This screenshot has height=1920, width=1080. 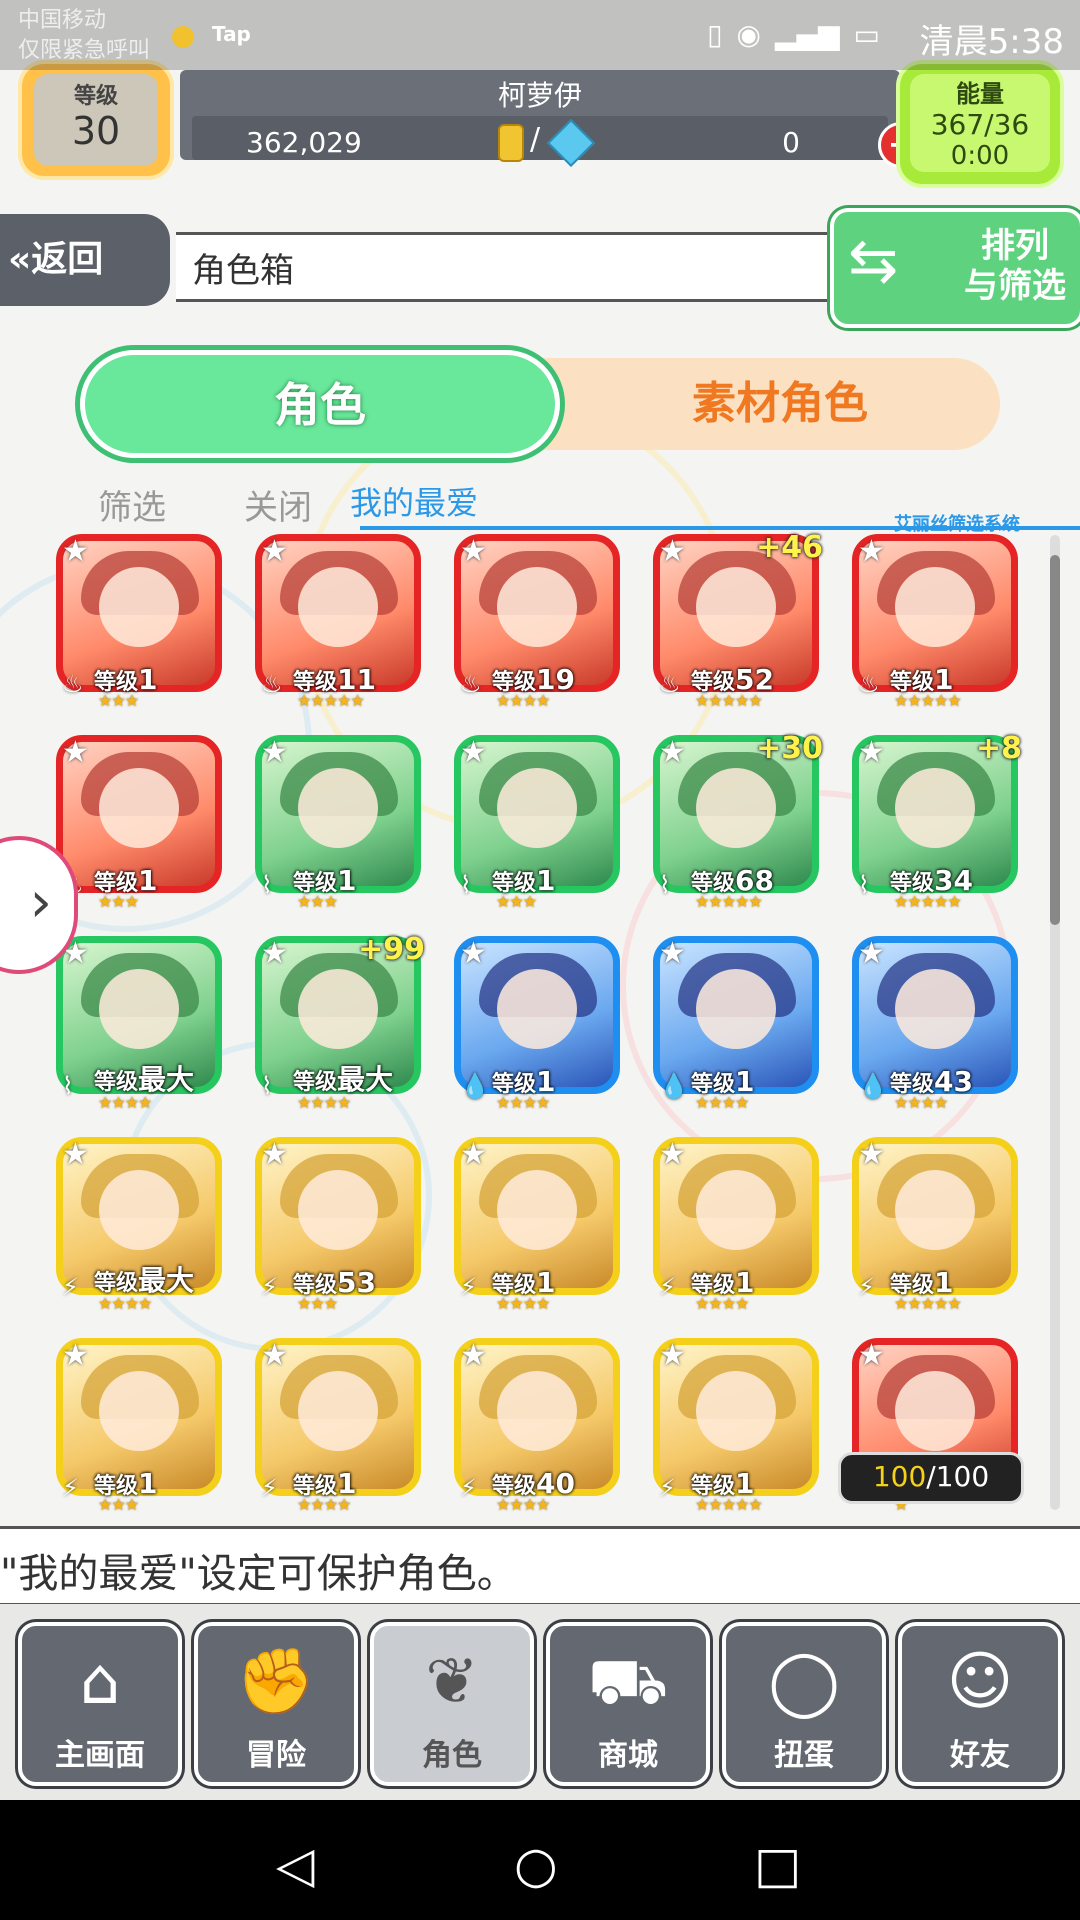 I want to click on character-card: ★ +99 ⌇ 等级最大 ★★★★, so click(x=340, y=1022).